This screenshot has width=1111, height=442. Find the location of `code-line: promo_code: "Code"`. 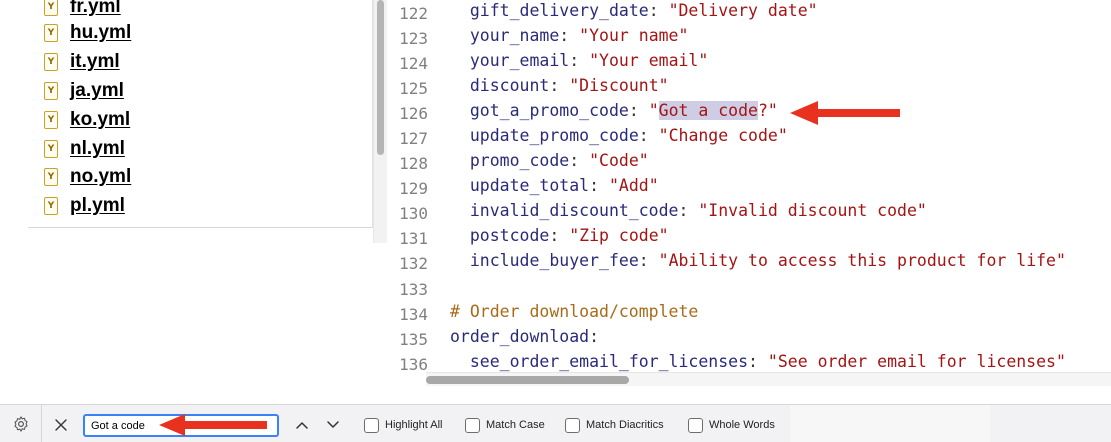

code-line: promo_code: "Code" is located at coordinates (549, 163).